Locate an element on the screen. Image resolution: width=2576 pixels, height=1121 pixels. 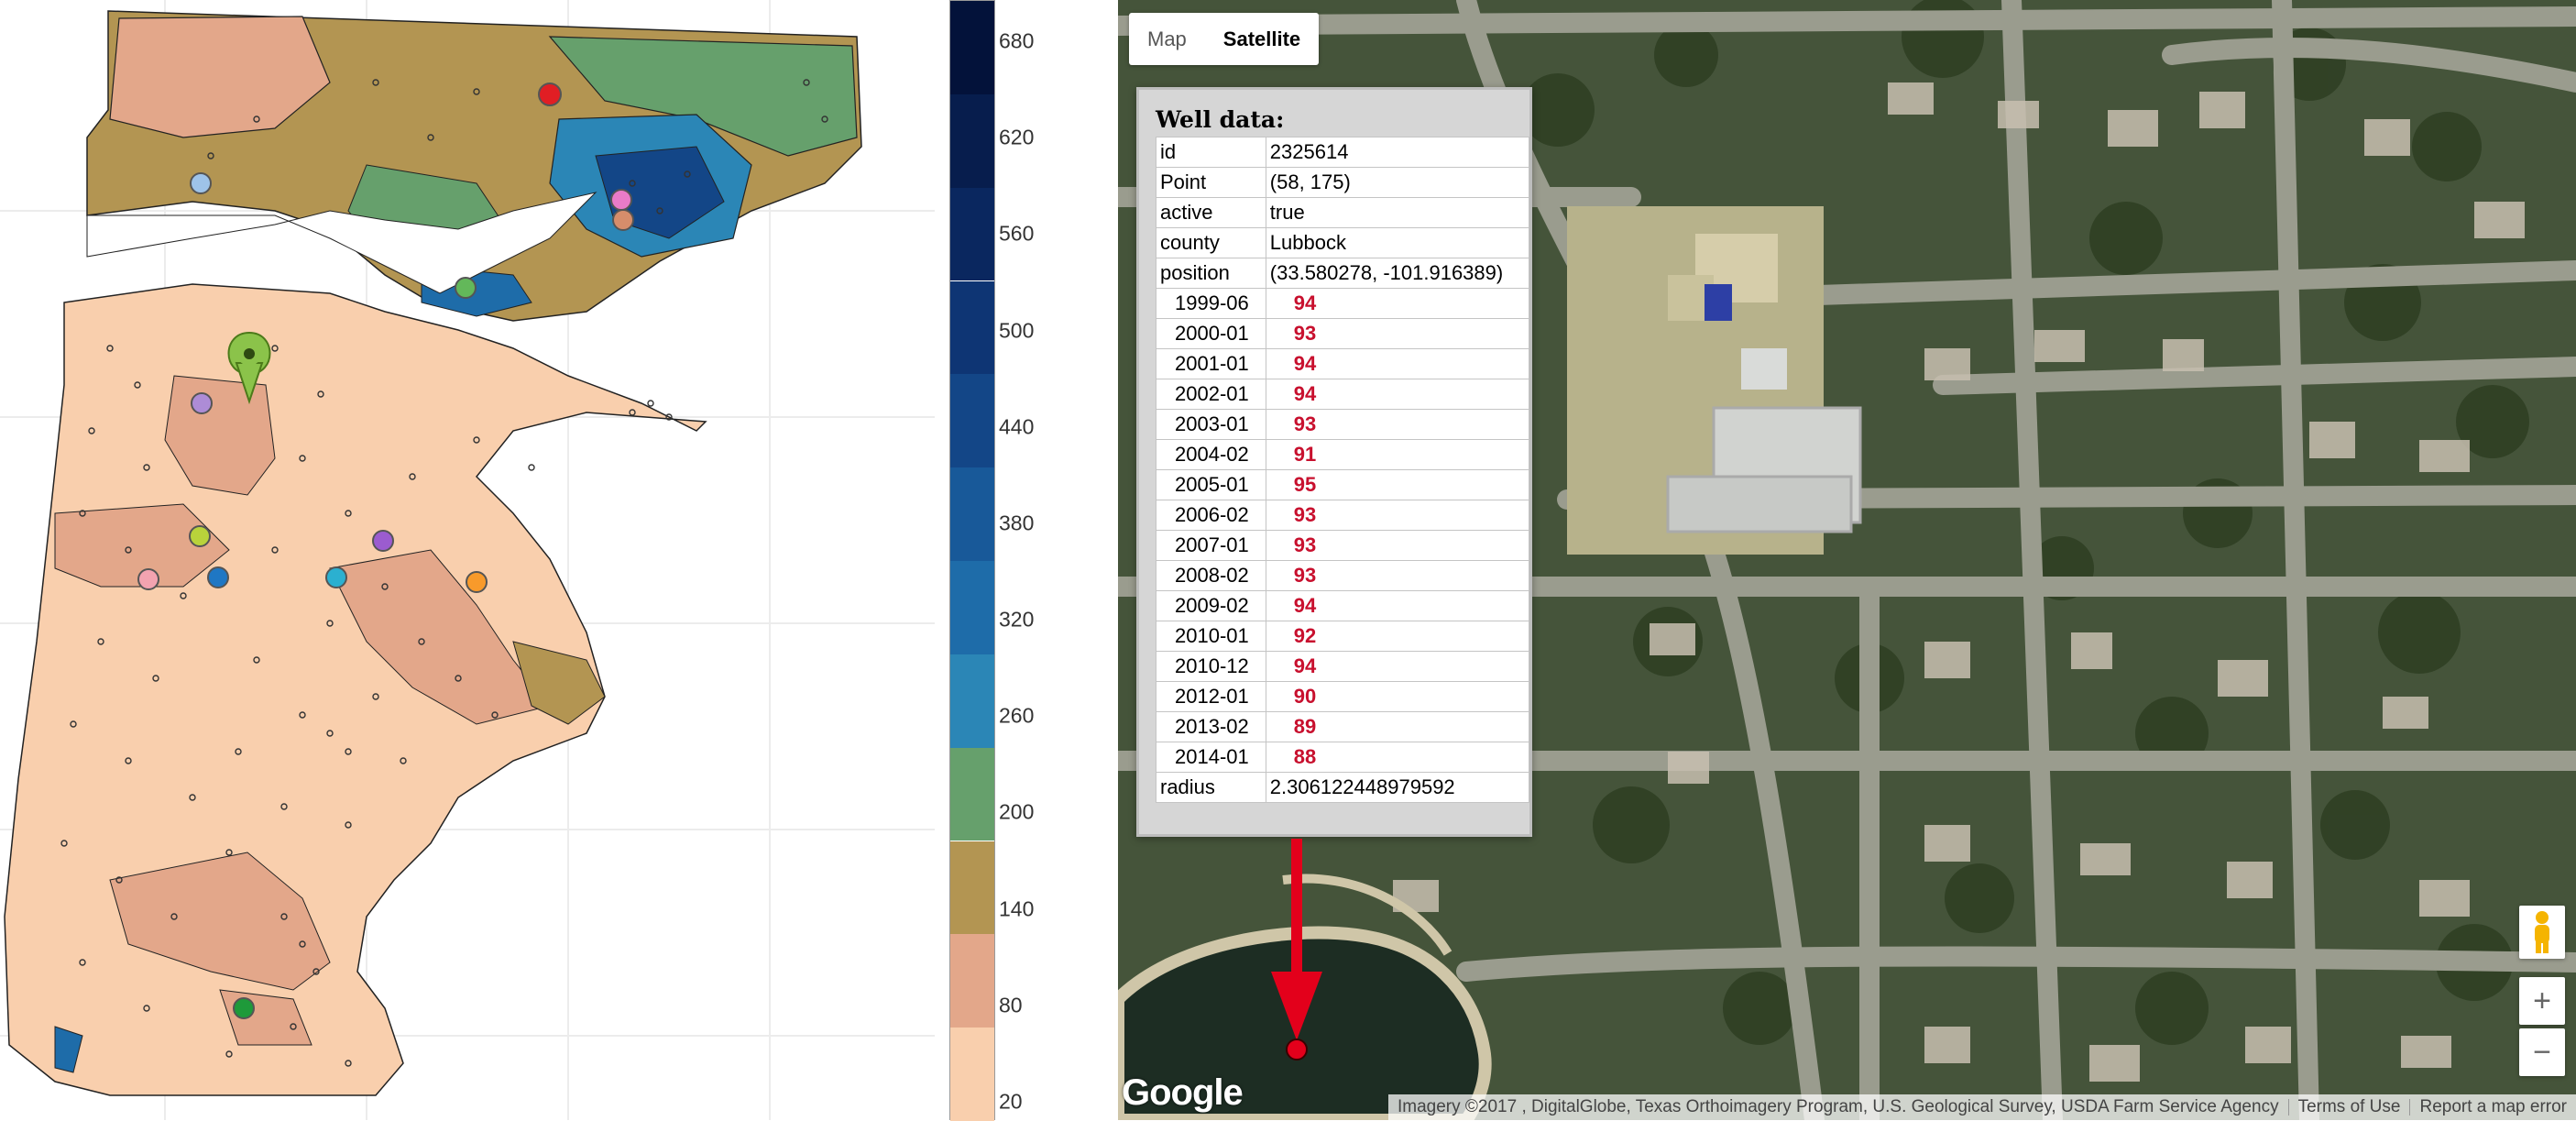
terms-of-use-link: Terms of Use is located at coordinates (2349, 1107).